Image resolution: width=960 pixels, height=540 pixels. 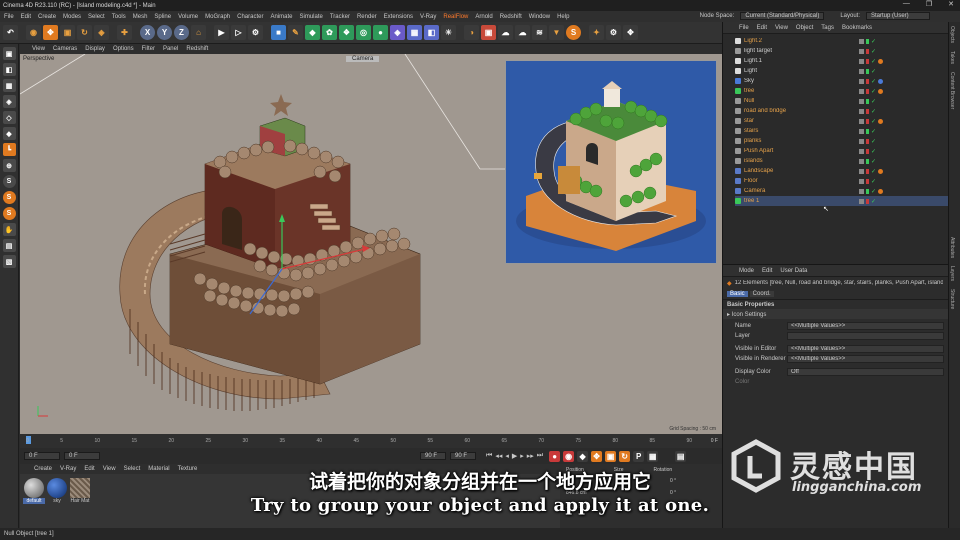 I want to click on object-row: Light.2 ✓, so click(x=841, y=41).